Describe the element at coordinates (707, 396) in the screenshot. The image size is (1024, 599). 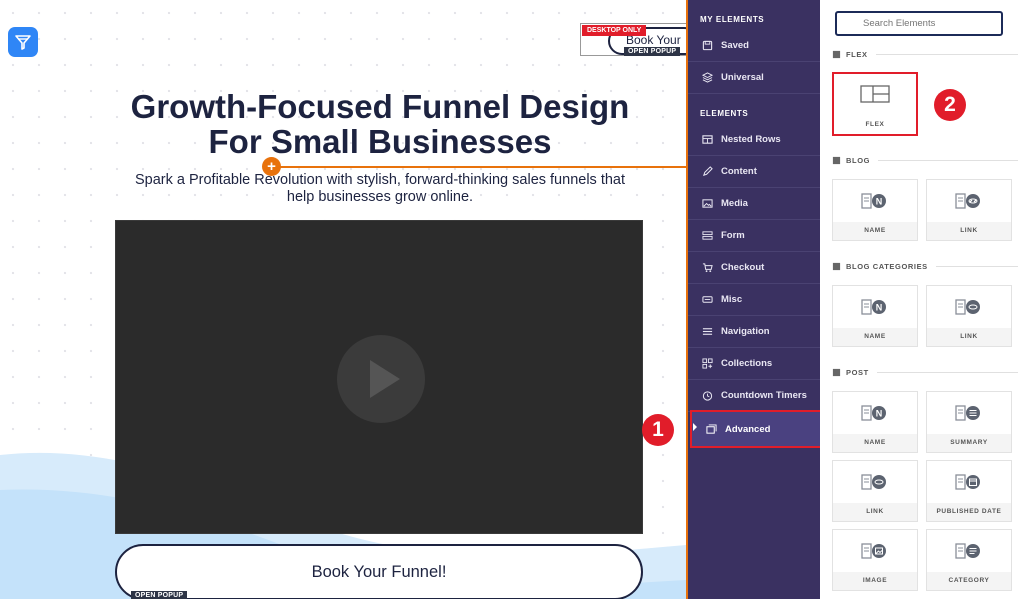
I see `timer-icon` at that location.